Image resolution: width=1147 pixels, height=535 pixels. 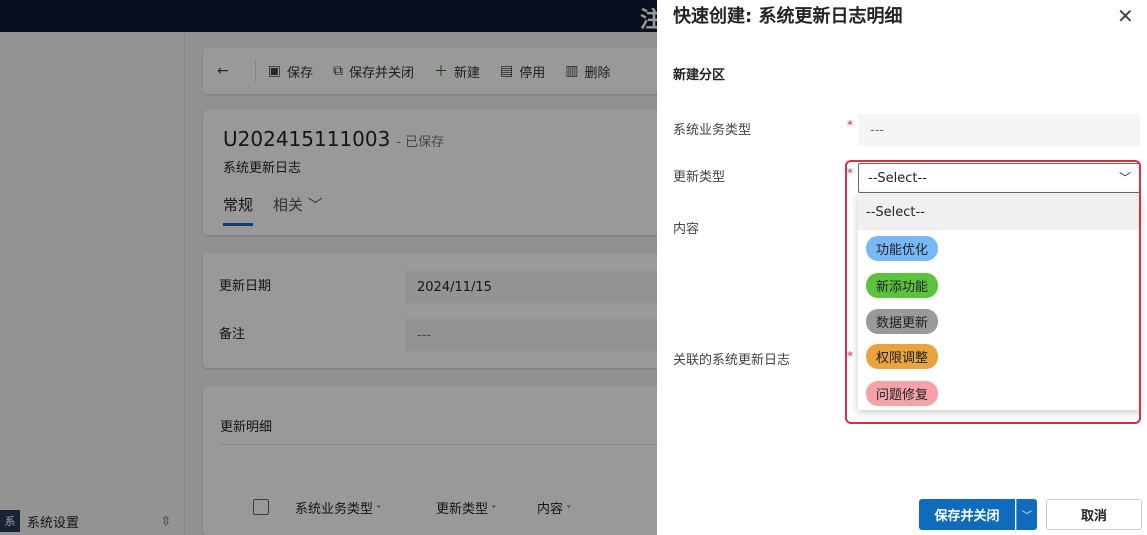 I want to click on required-marker: *, so click(x=850, y=125).